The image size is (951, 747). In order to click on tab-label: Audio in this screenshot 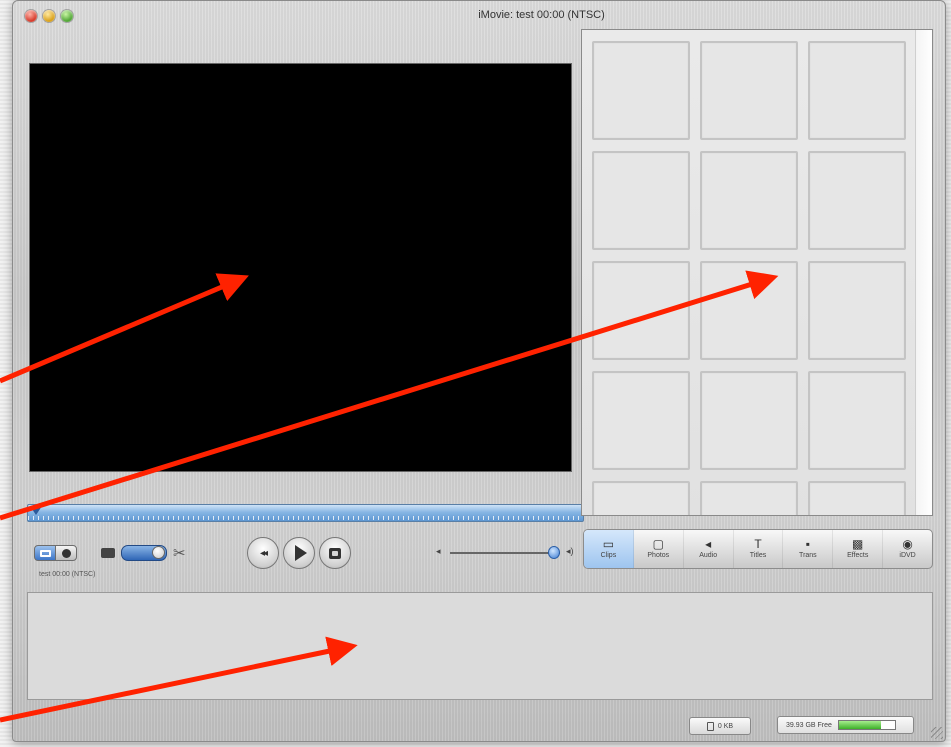, I will do `click(708, 555)`.